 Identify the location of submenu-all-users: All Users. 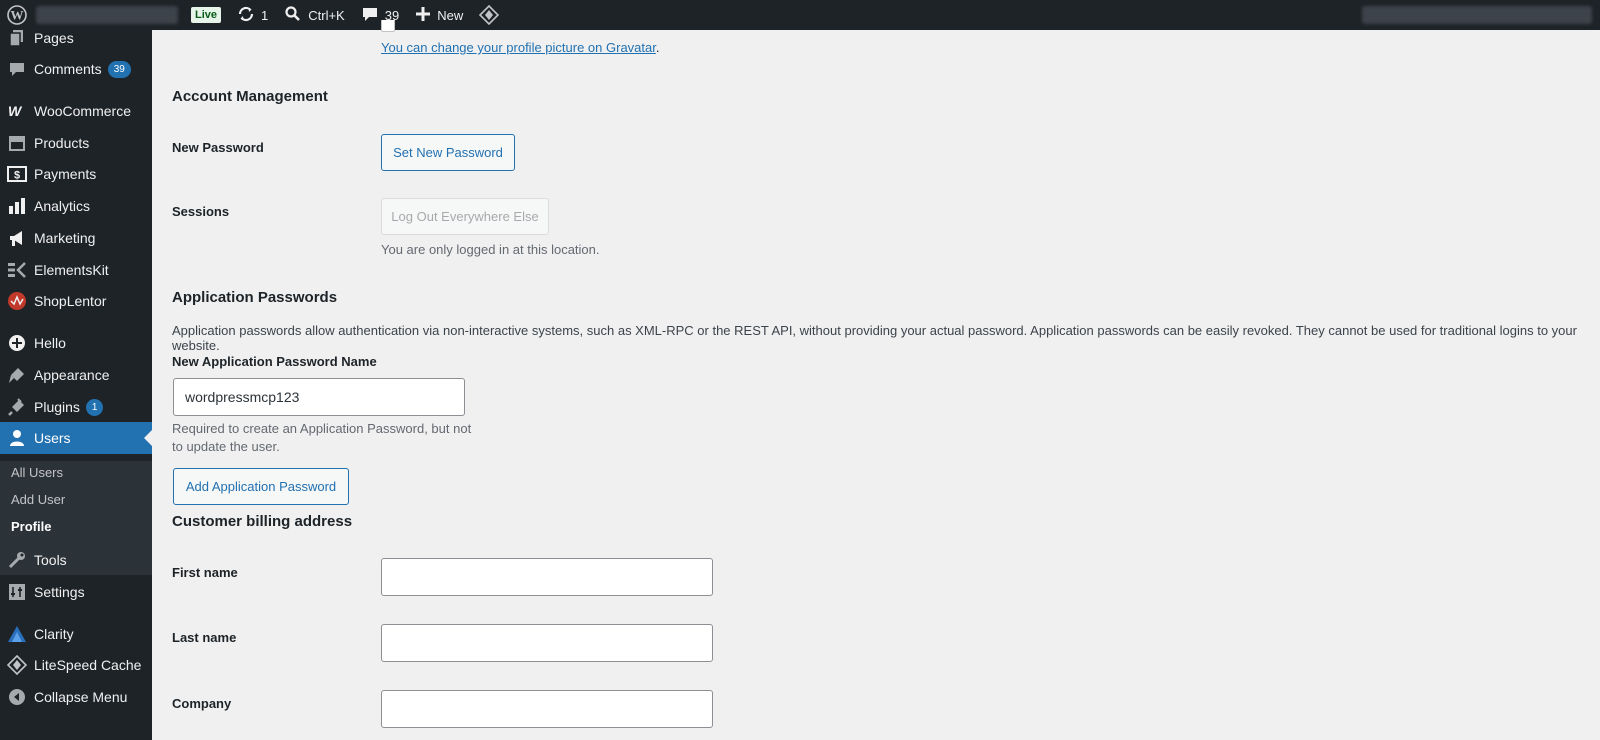
(37, 472).